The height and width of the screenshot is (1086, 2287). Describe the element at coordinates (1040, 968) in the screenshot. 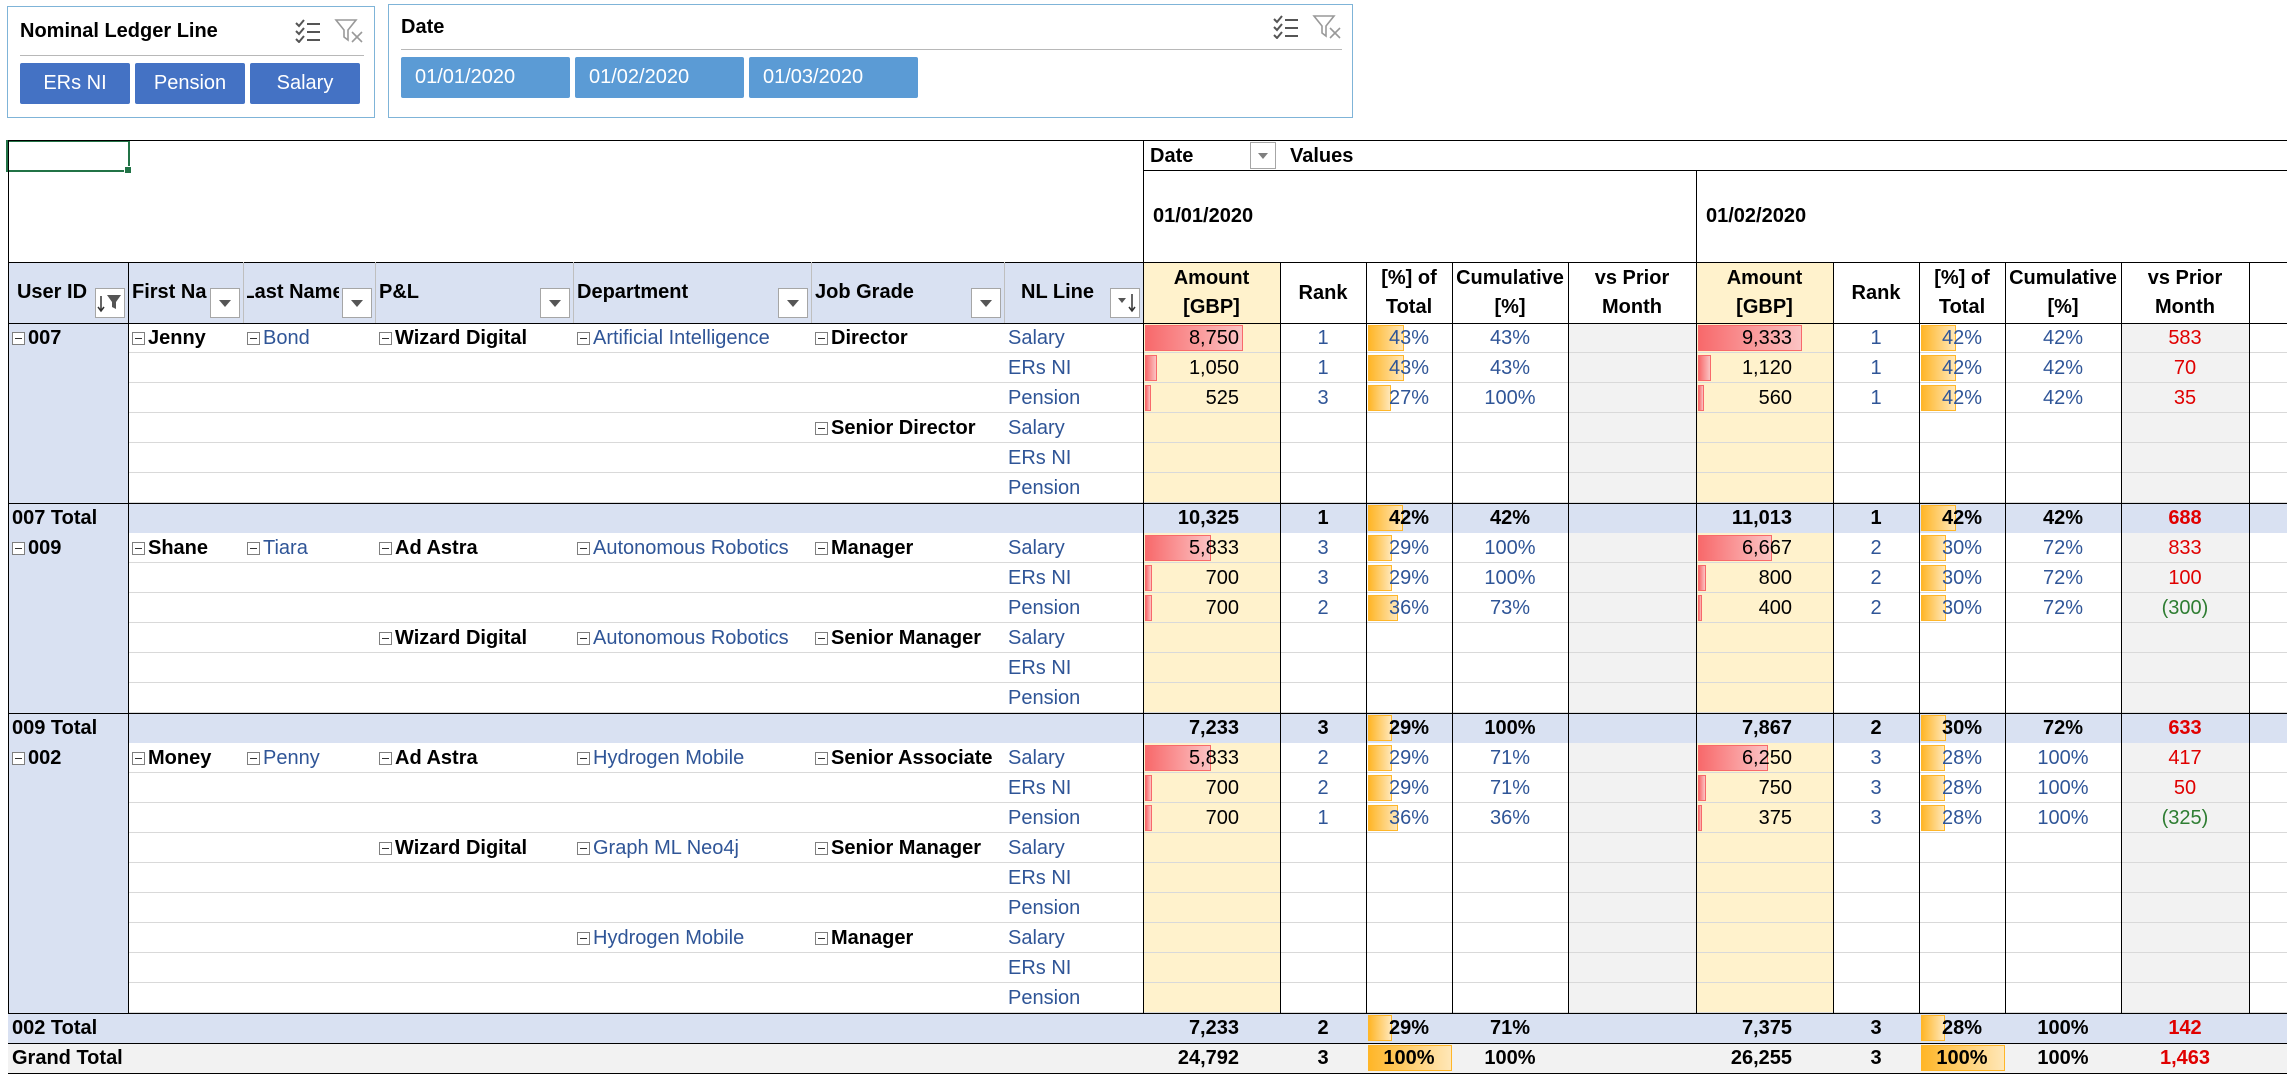

I see `nl-line-label: ERs NI` at that location.